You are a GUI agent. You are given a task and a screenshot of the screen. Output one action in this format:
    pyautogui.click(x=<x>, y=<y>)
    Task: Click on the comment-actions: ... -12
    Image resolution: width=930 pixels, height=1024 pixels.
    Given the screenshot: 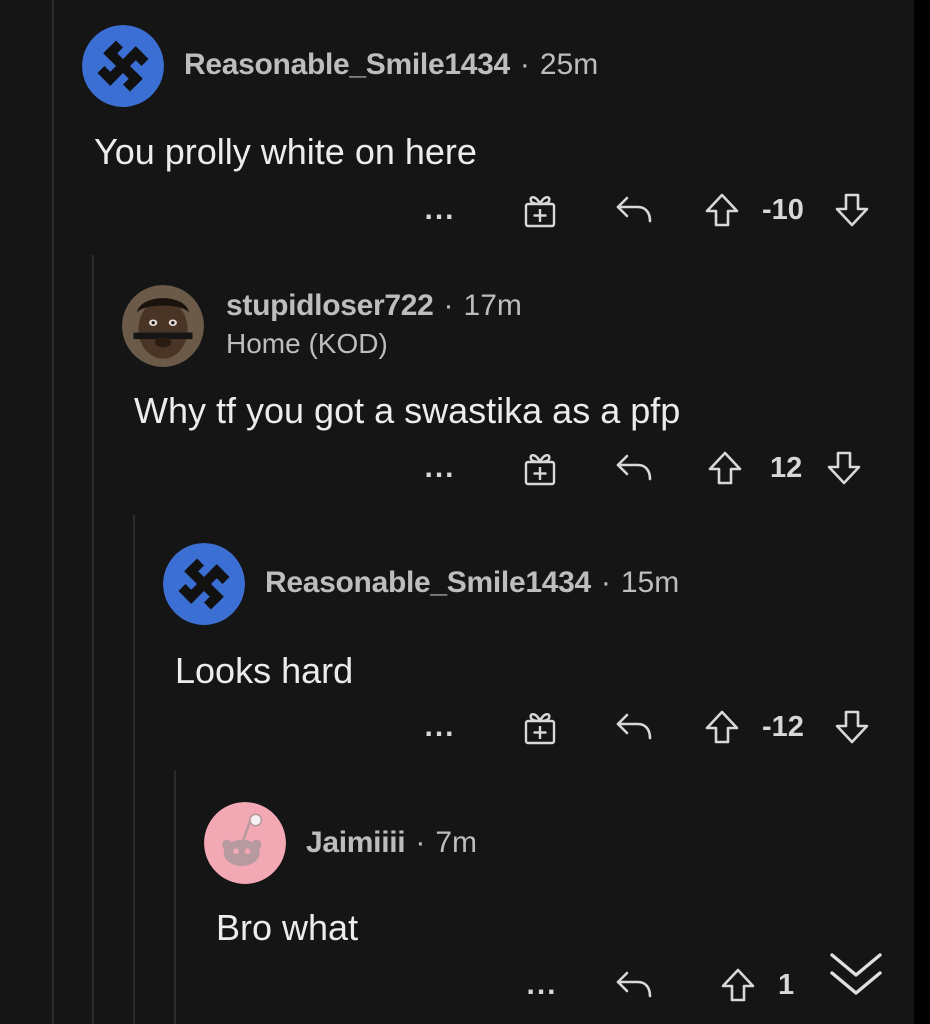 What is the action you would take?
    pyautogui.click(x=457, y=727)
    